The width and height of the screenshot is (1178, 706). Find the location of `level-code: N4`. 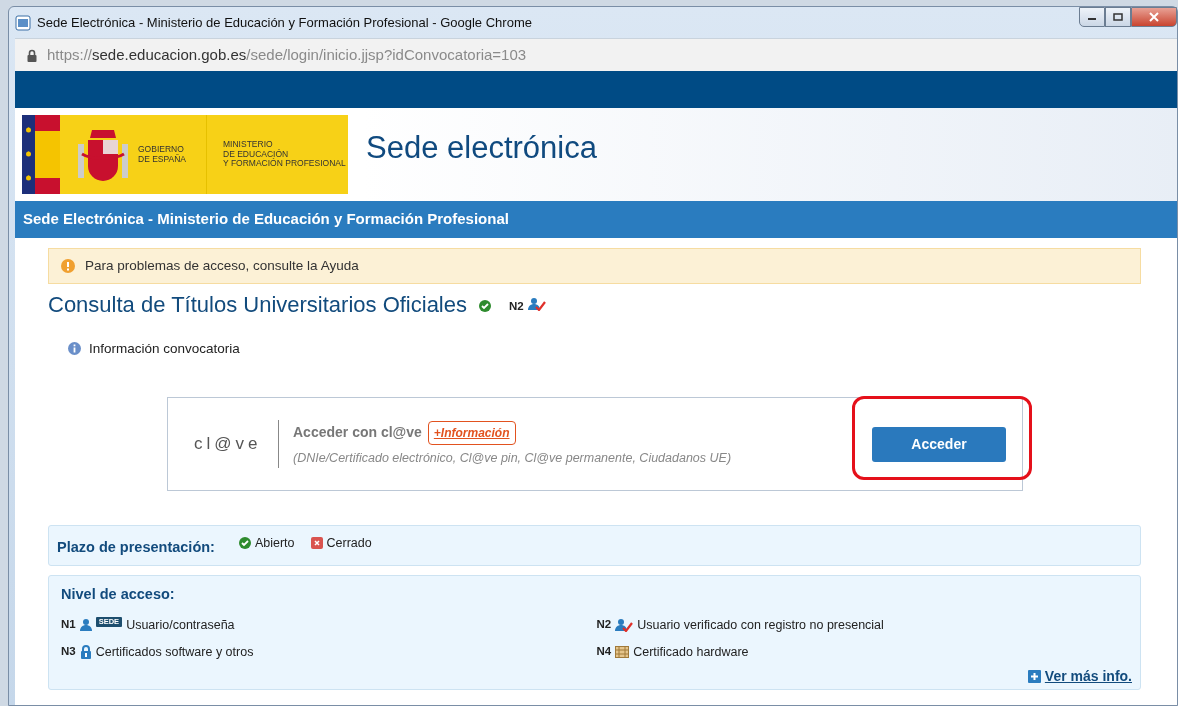

level-code: N4 is located at coordinates (604, 652).